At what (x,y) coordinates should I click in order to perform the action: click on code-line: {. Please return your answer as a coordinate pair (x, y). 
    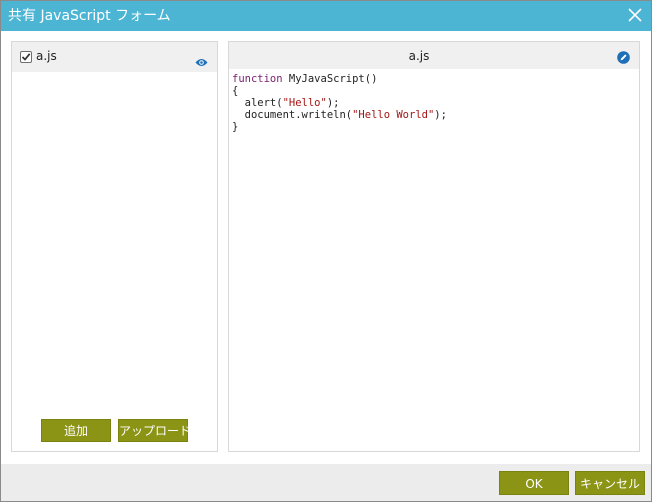
    Looking at the image, I should click on (235, 91).